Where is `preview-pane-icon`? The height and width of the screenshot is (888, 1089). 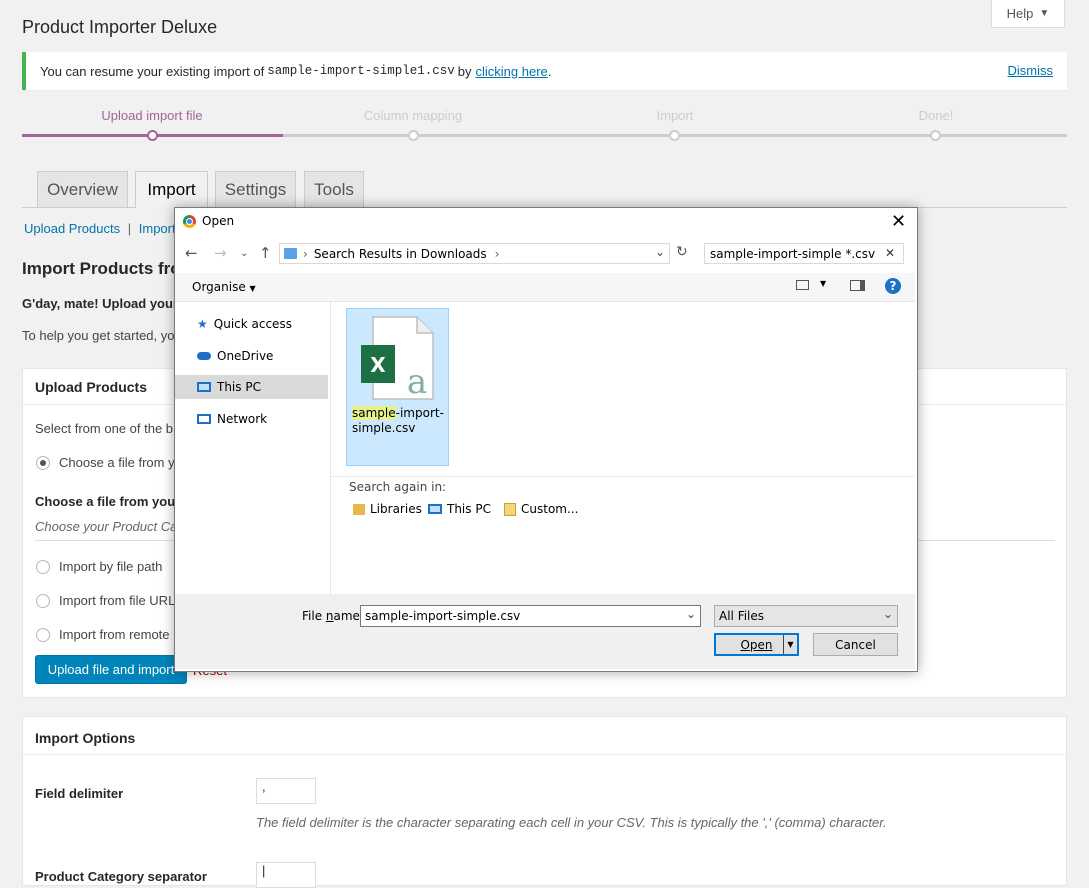 preview-pane-icon is located at coordinates (857, 285).